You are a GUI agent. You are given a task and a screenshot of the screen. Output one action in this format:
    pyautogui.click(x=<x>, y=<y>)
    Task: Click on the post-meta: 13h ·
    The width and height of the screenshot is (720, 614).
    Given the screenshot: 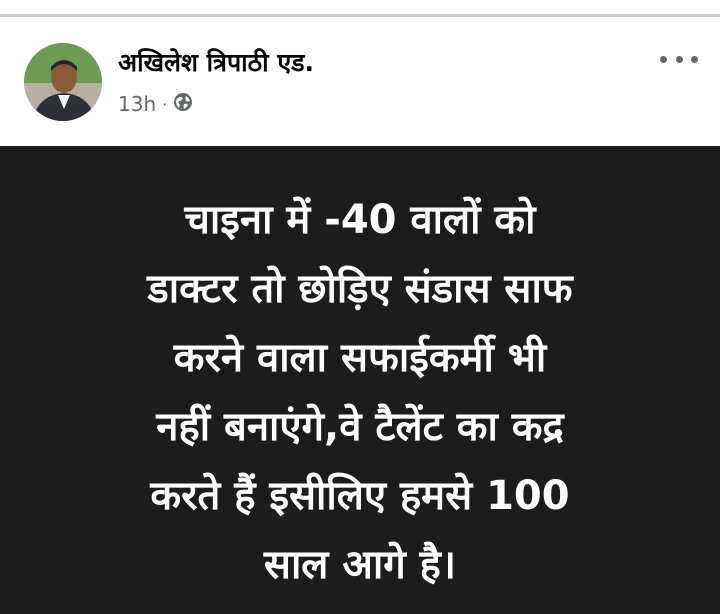 What is the action you would take?
    pyautogui.click(x=155, y=104)
    